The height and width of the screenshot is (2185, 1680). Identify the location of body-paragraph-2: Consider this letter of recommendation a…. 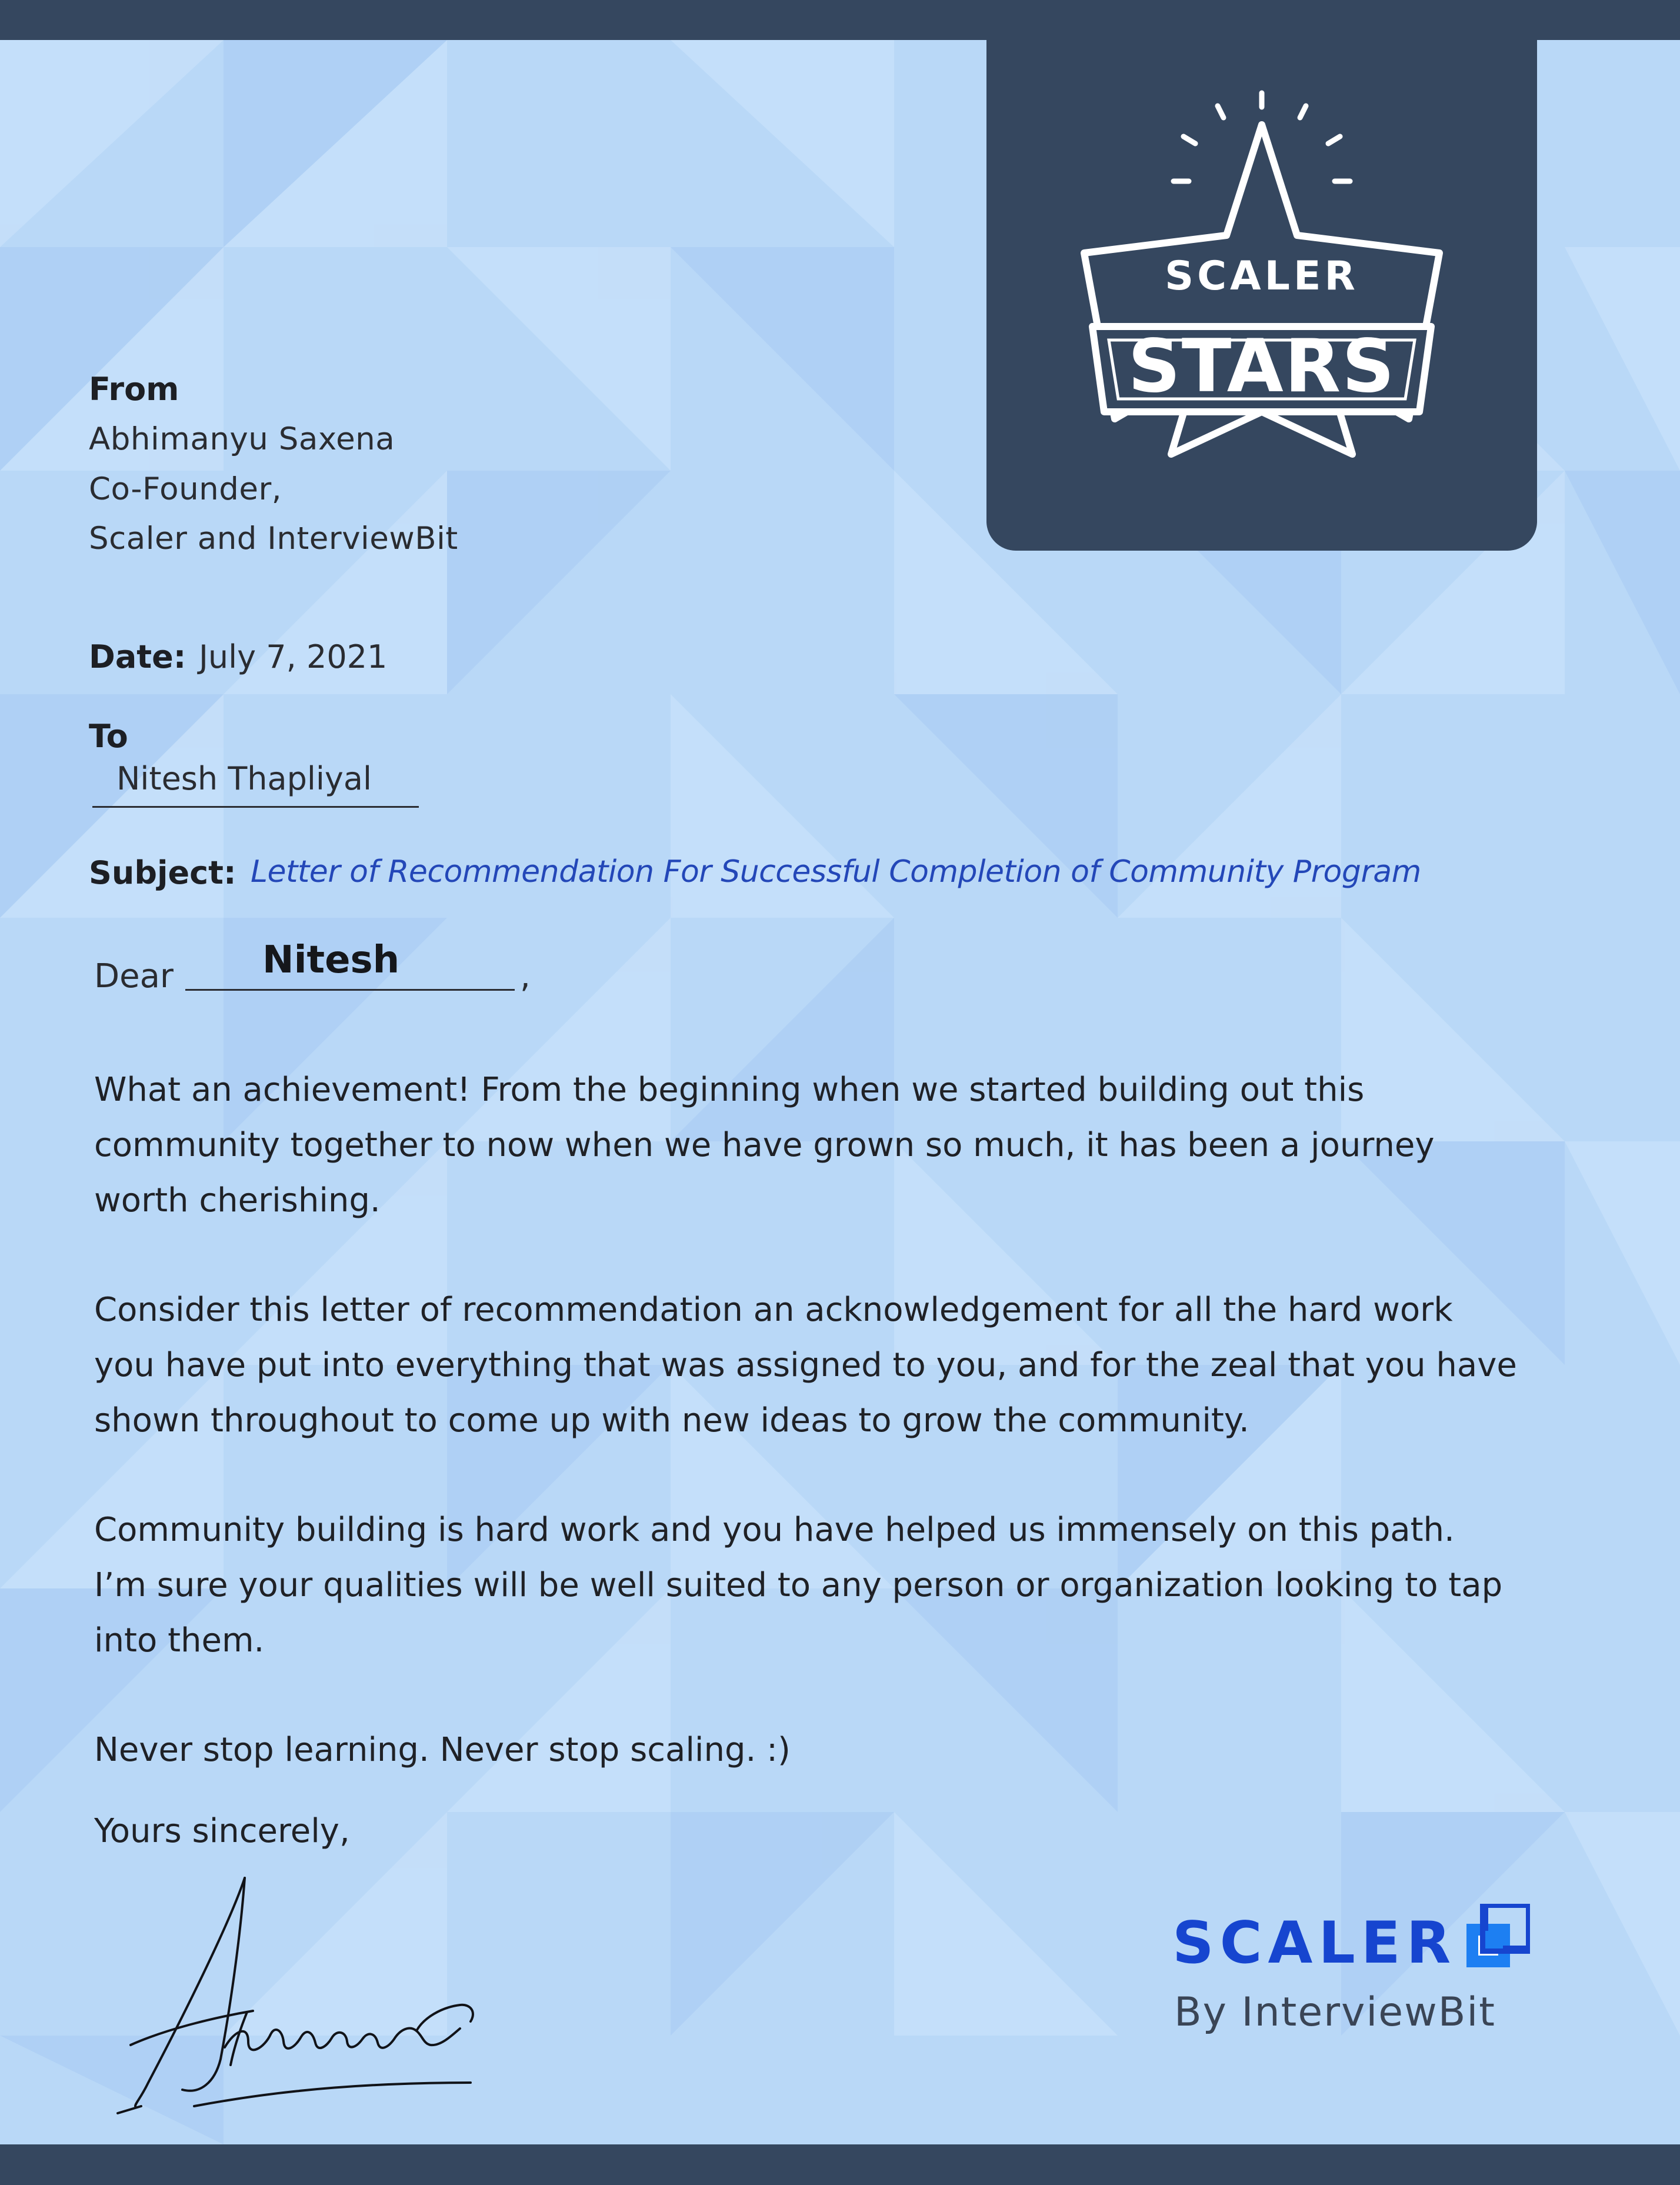
(805, 1365).